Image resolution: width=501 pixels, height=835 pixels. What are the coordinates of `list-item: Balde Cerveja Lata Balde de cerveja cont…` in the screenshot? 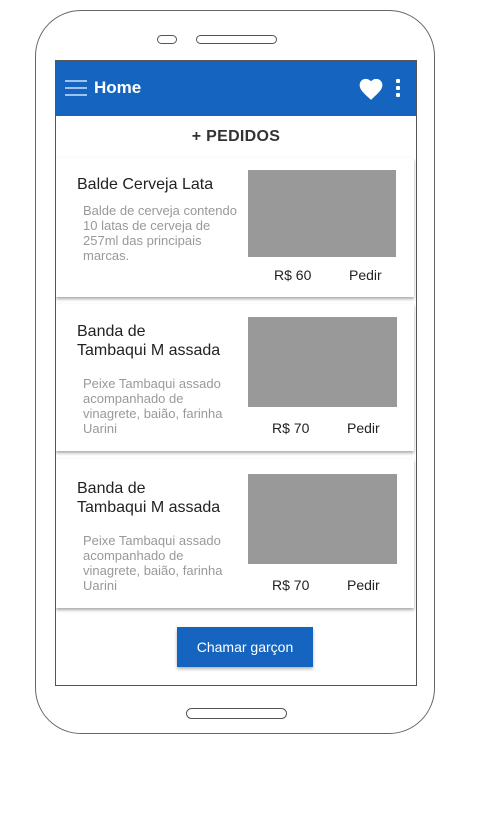 It's located at (235, 227).